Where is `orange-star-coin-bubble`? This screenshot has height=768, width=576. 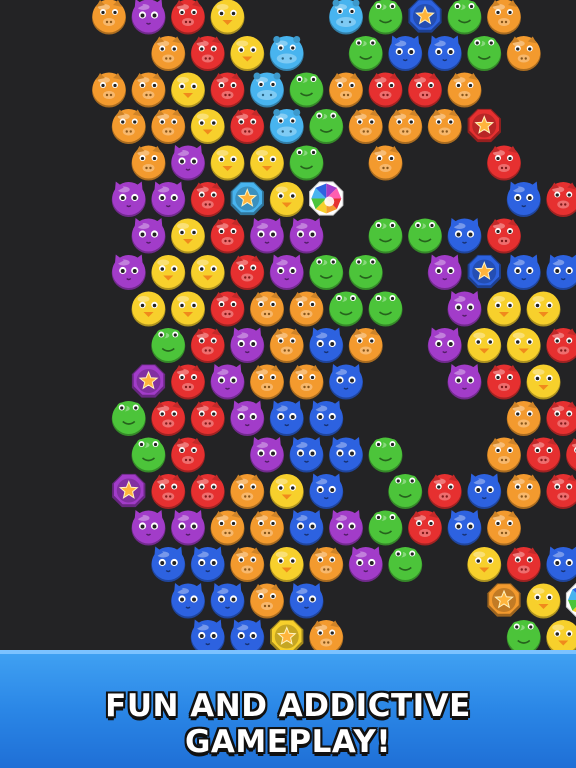 orange-star-coin-bubble is located at coordinates (504, 600).